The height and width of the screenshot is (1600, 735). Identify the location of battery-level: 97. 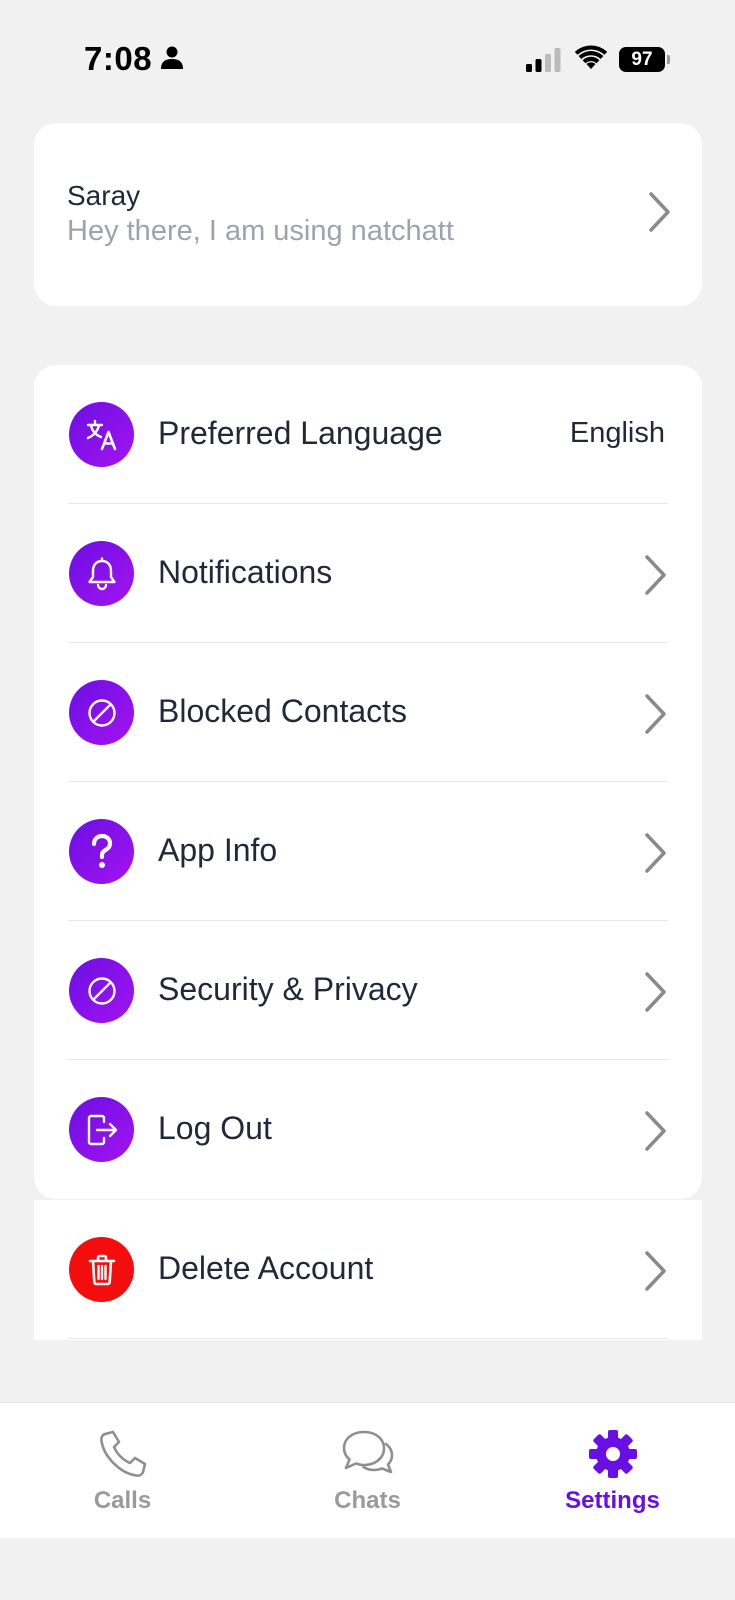
(642, 59).